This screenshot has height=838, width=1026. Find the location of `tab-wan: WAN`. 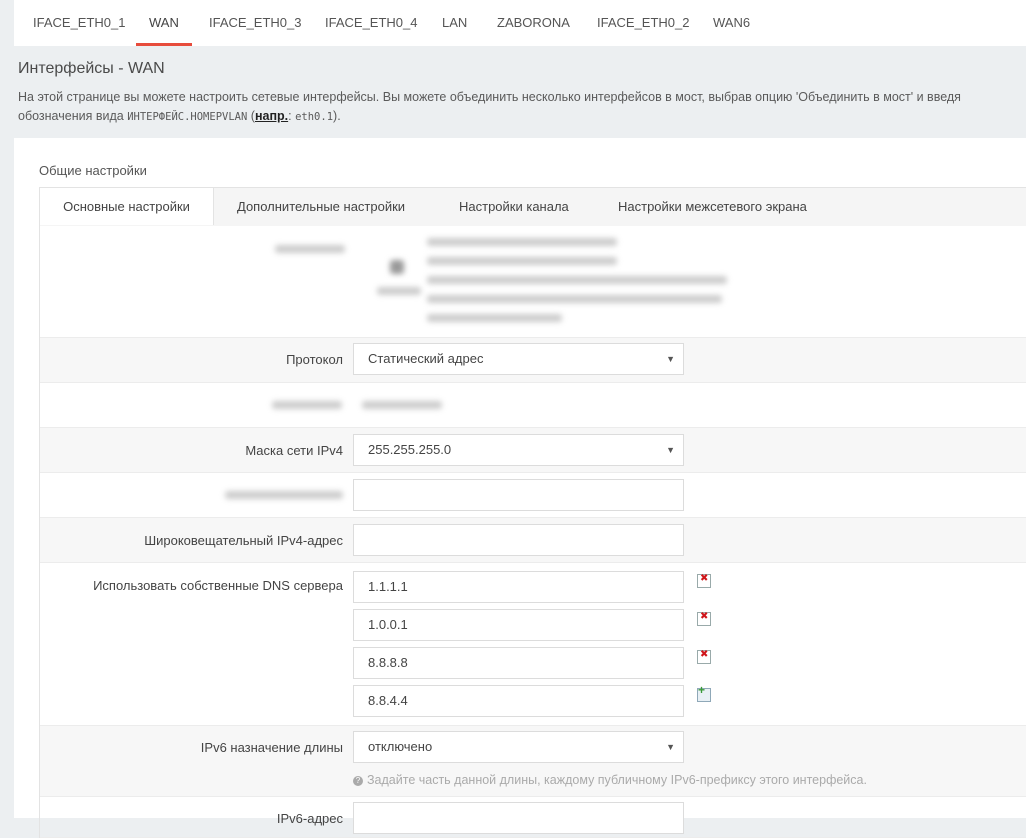

tab-wan: WAN is located at coordinates (164, 23).